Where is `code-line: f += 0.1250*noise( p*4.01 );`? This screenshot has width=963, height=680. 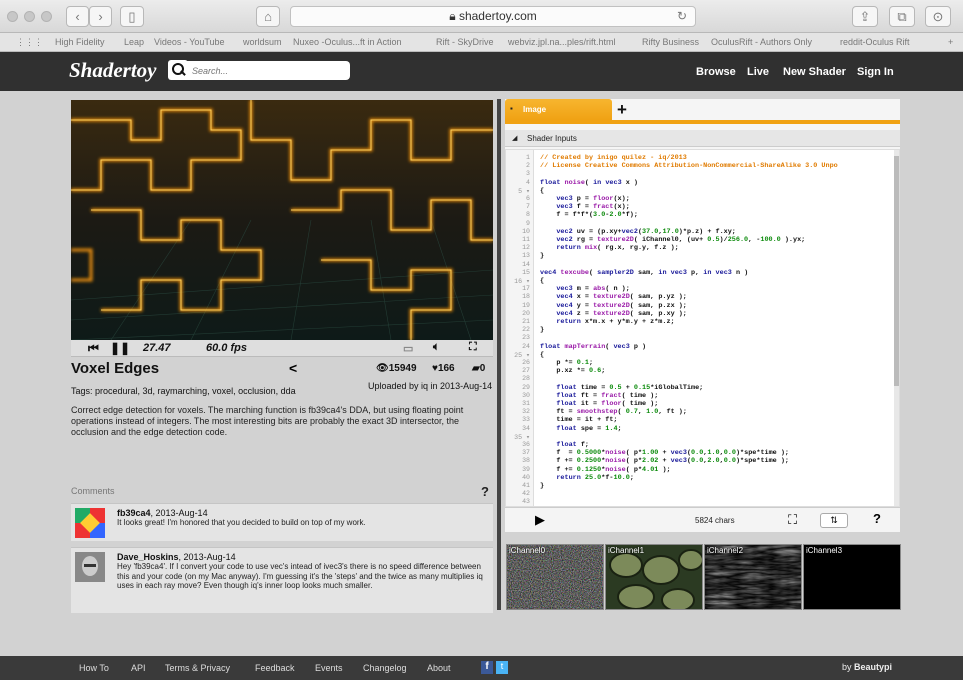
code-line: f += 0.1250*noise( p*4.01 ); is located at coordinates (605, 469).